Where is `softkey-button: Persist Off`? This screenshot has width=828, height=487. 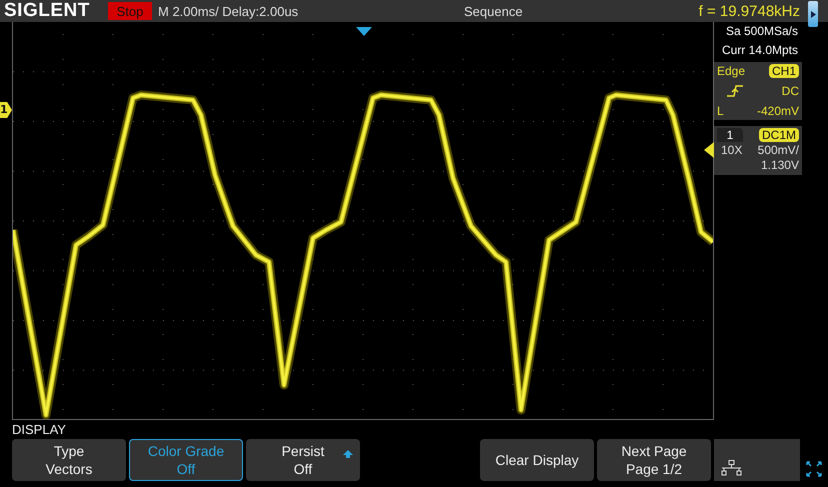 softkey-button: Persist Off is located at coordinates (303, 460).